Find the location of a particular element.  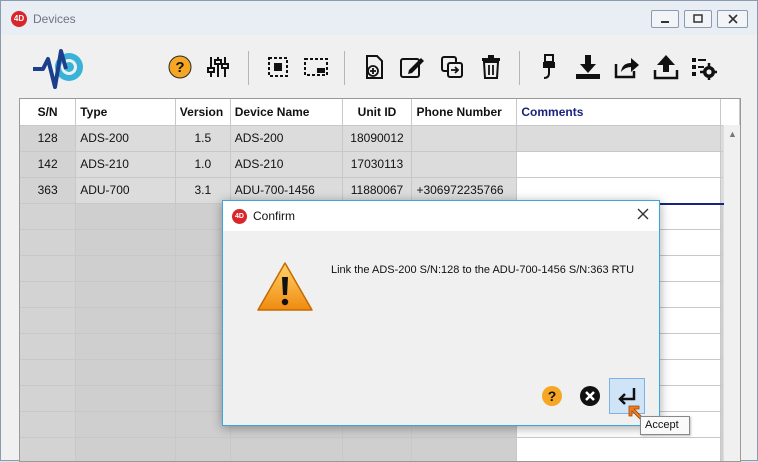

title-bar: 4D Devices is located at coordinates (379, 18).